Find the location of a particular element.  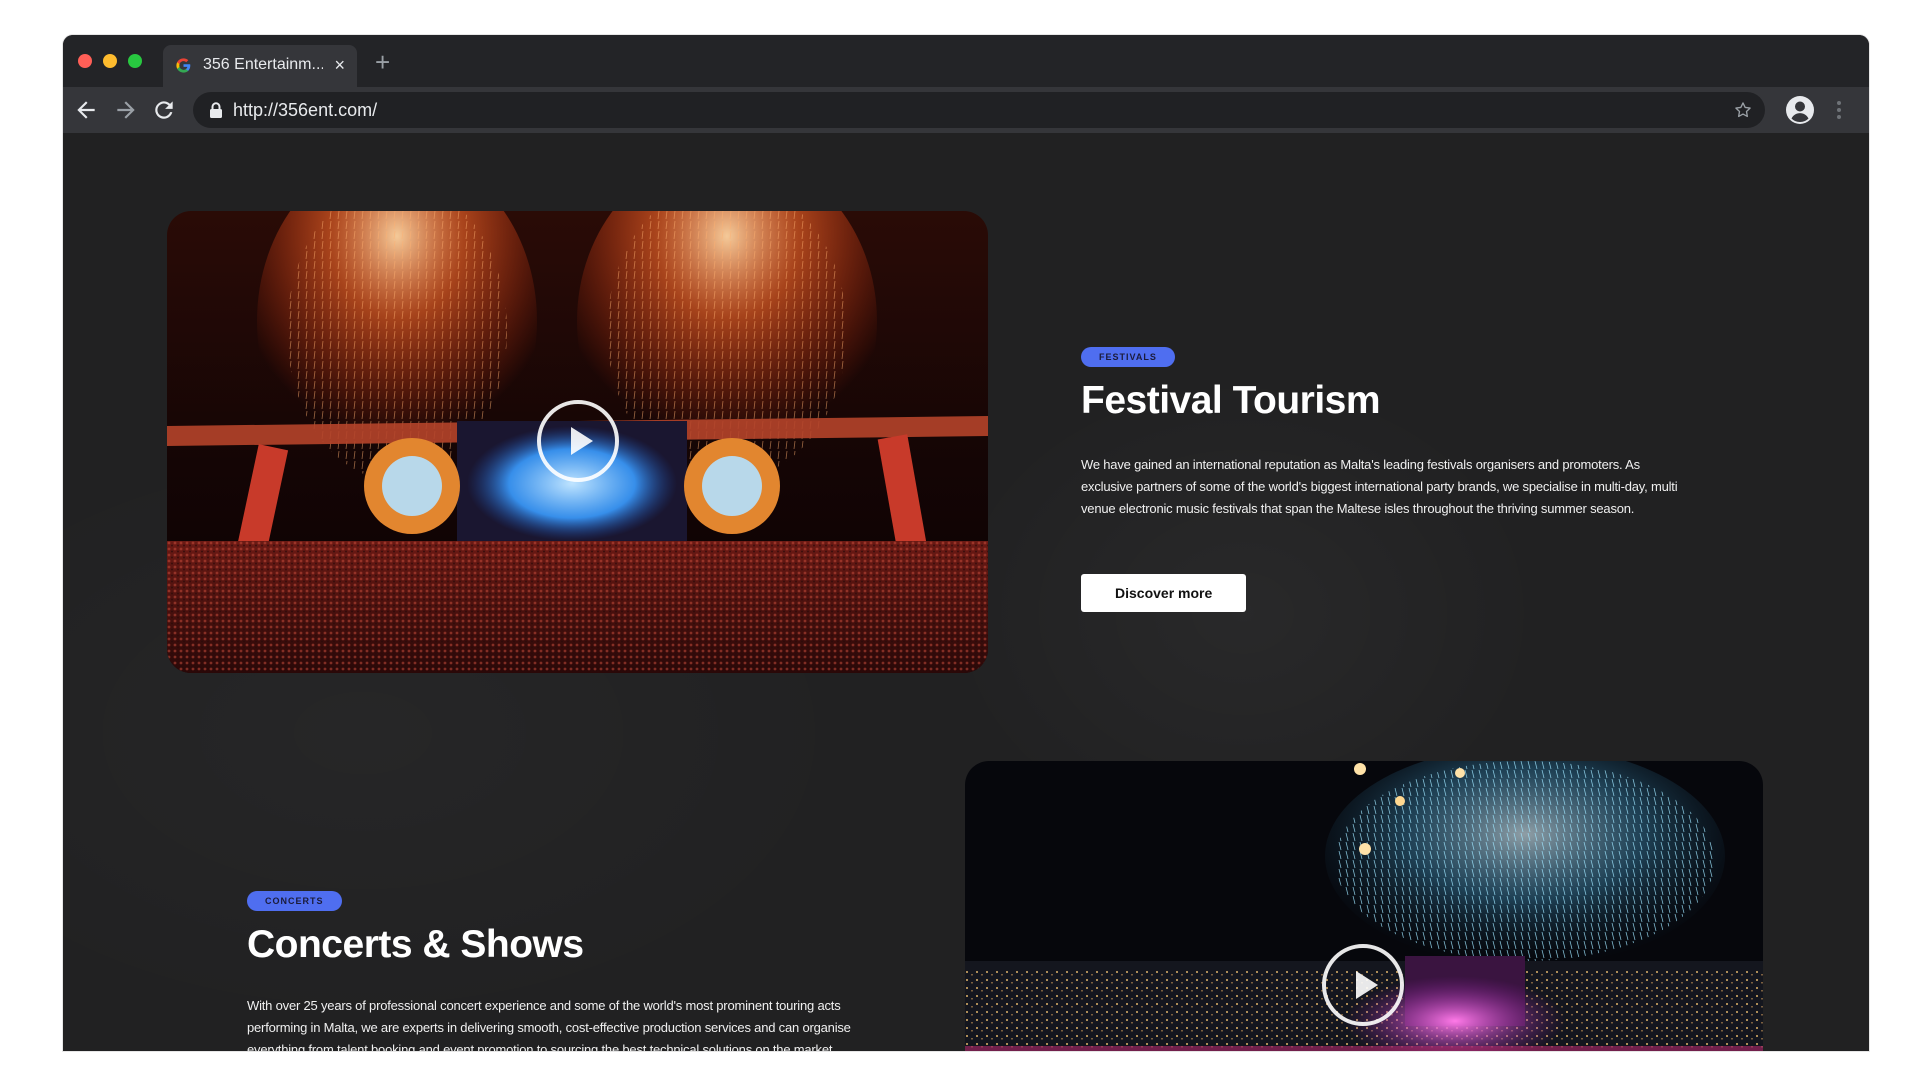

browser-tab: 356 Entertainm.... × is located at coordinates (260, 66).